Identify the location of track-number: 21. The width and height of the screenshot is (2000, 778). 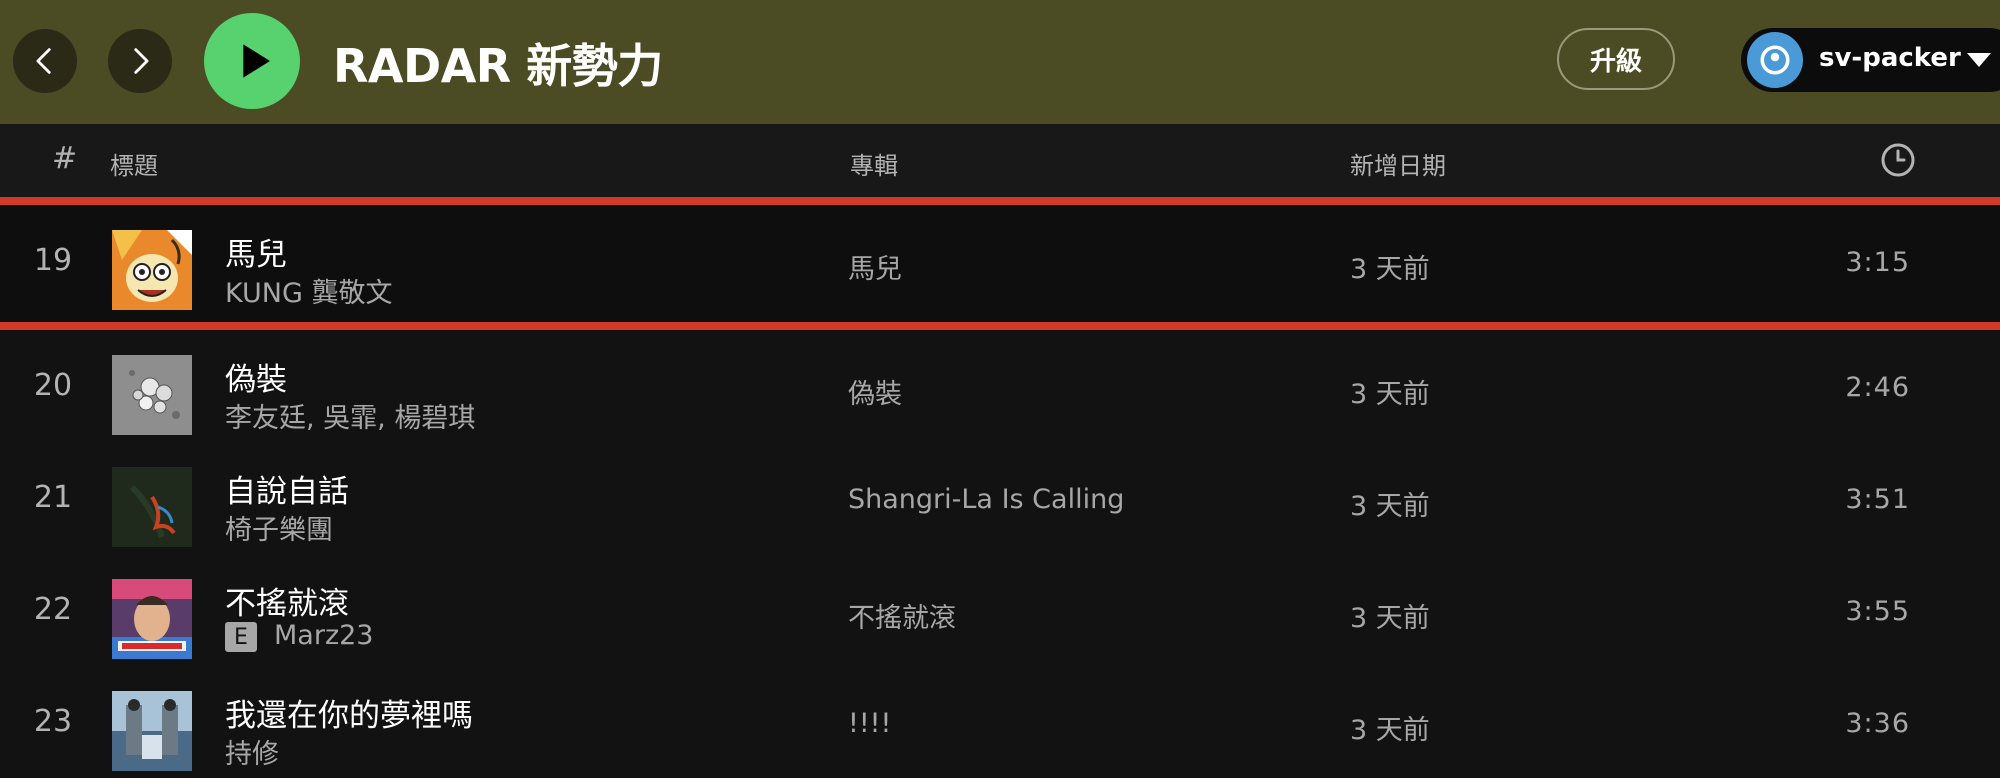
(53, 497).